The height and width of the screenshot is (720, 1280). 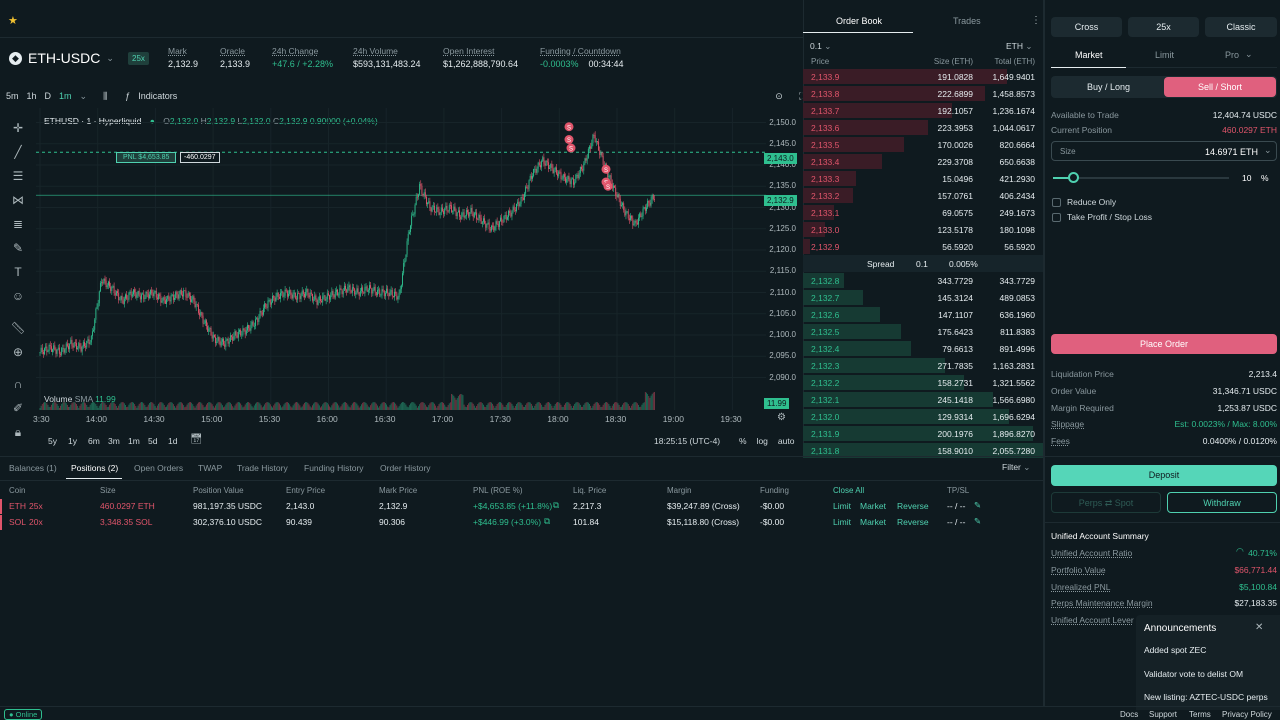 I want to click on ask-row: 2,133.2 157.0761 406.2434, so click(x=923, y=195).